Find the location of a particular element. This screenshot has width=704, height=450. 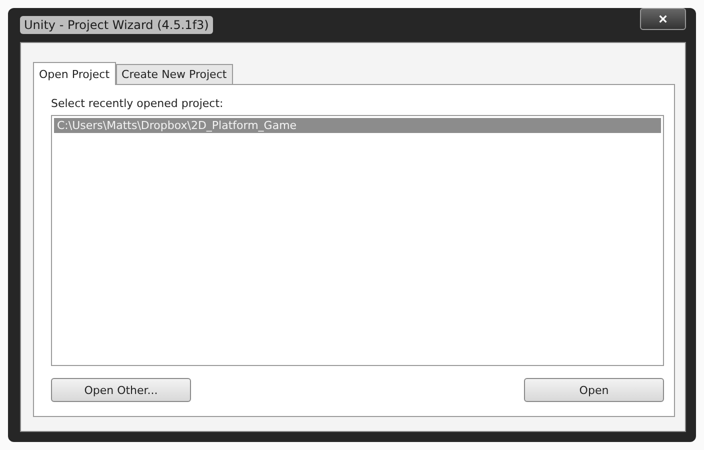

tab: Create New Project is located at coordinates (174, 74).